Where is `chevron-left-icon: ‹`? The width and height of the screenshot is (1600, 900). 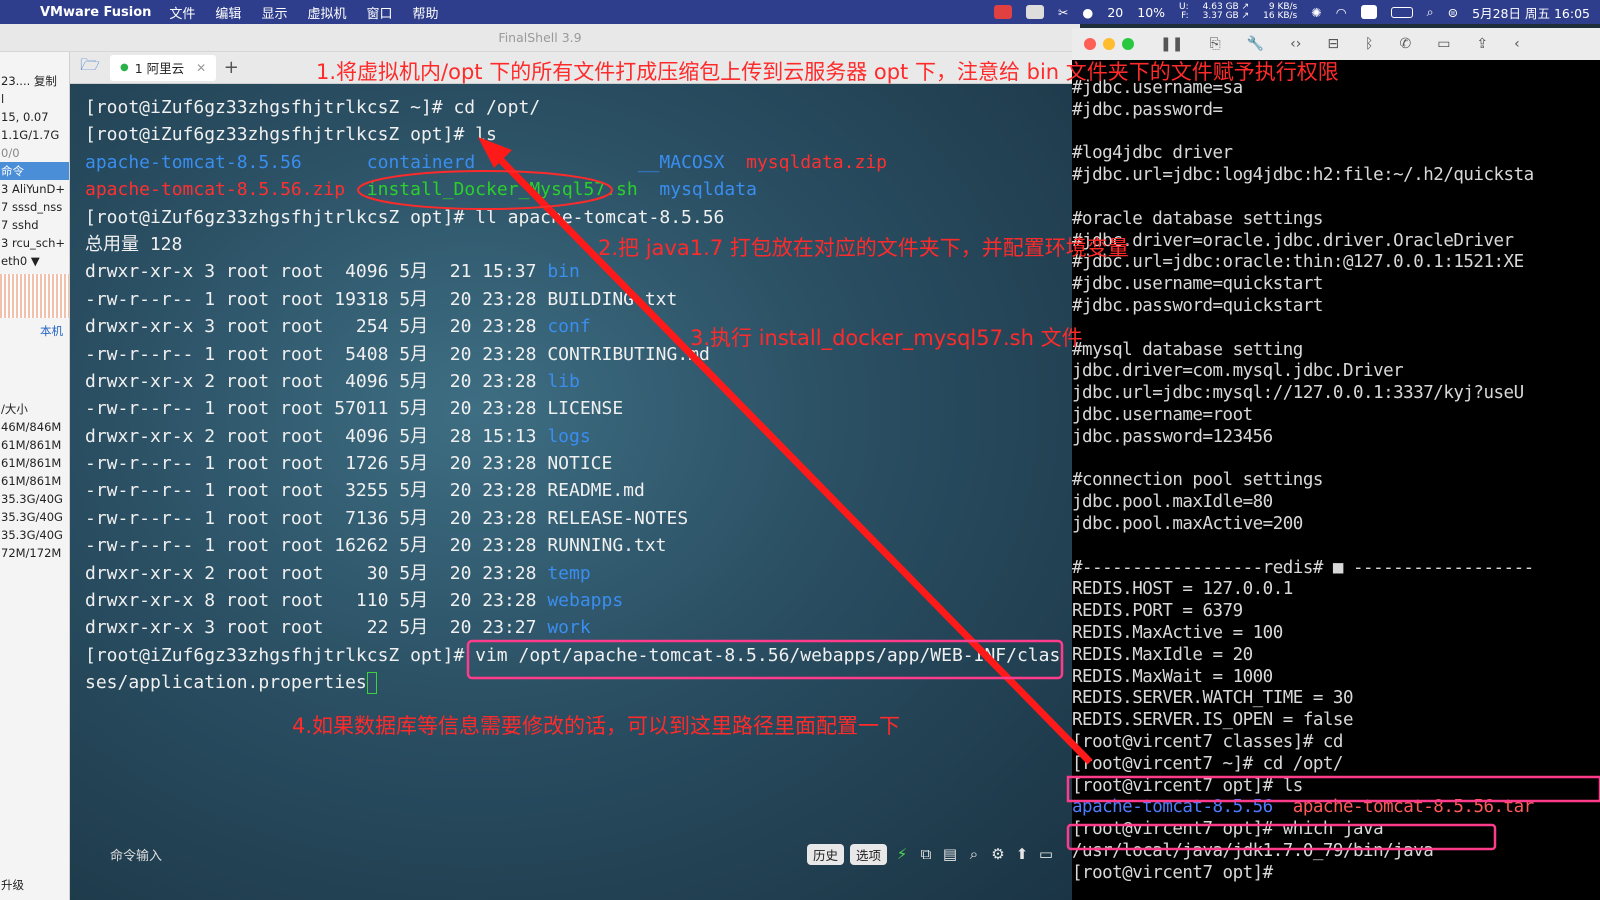
chevron-left-icon: ‹ is located at coordinates (1517, 44).